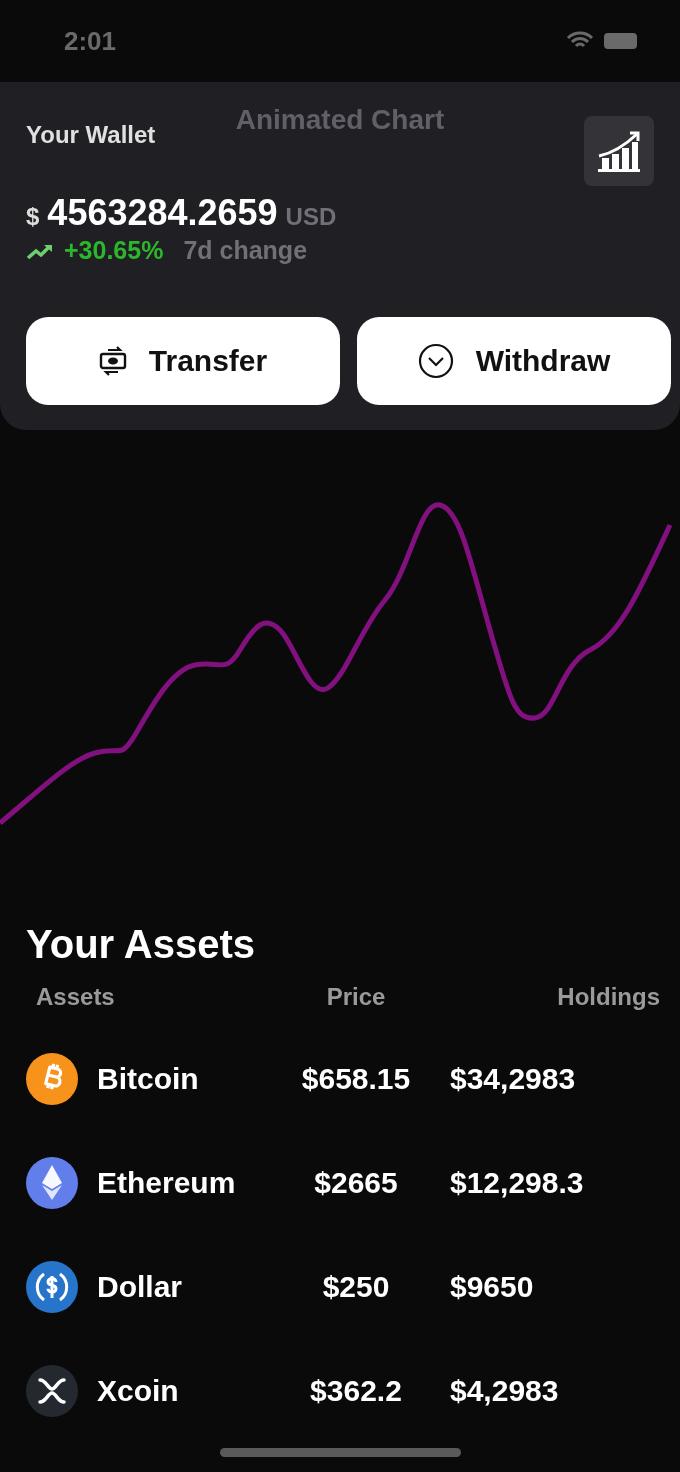  I want to click on column-header: Price, so click(356, 997).